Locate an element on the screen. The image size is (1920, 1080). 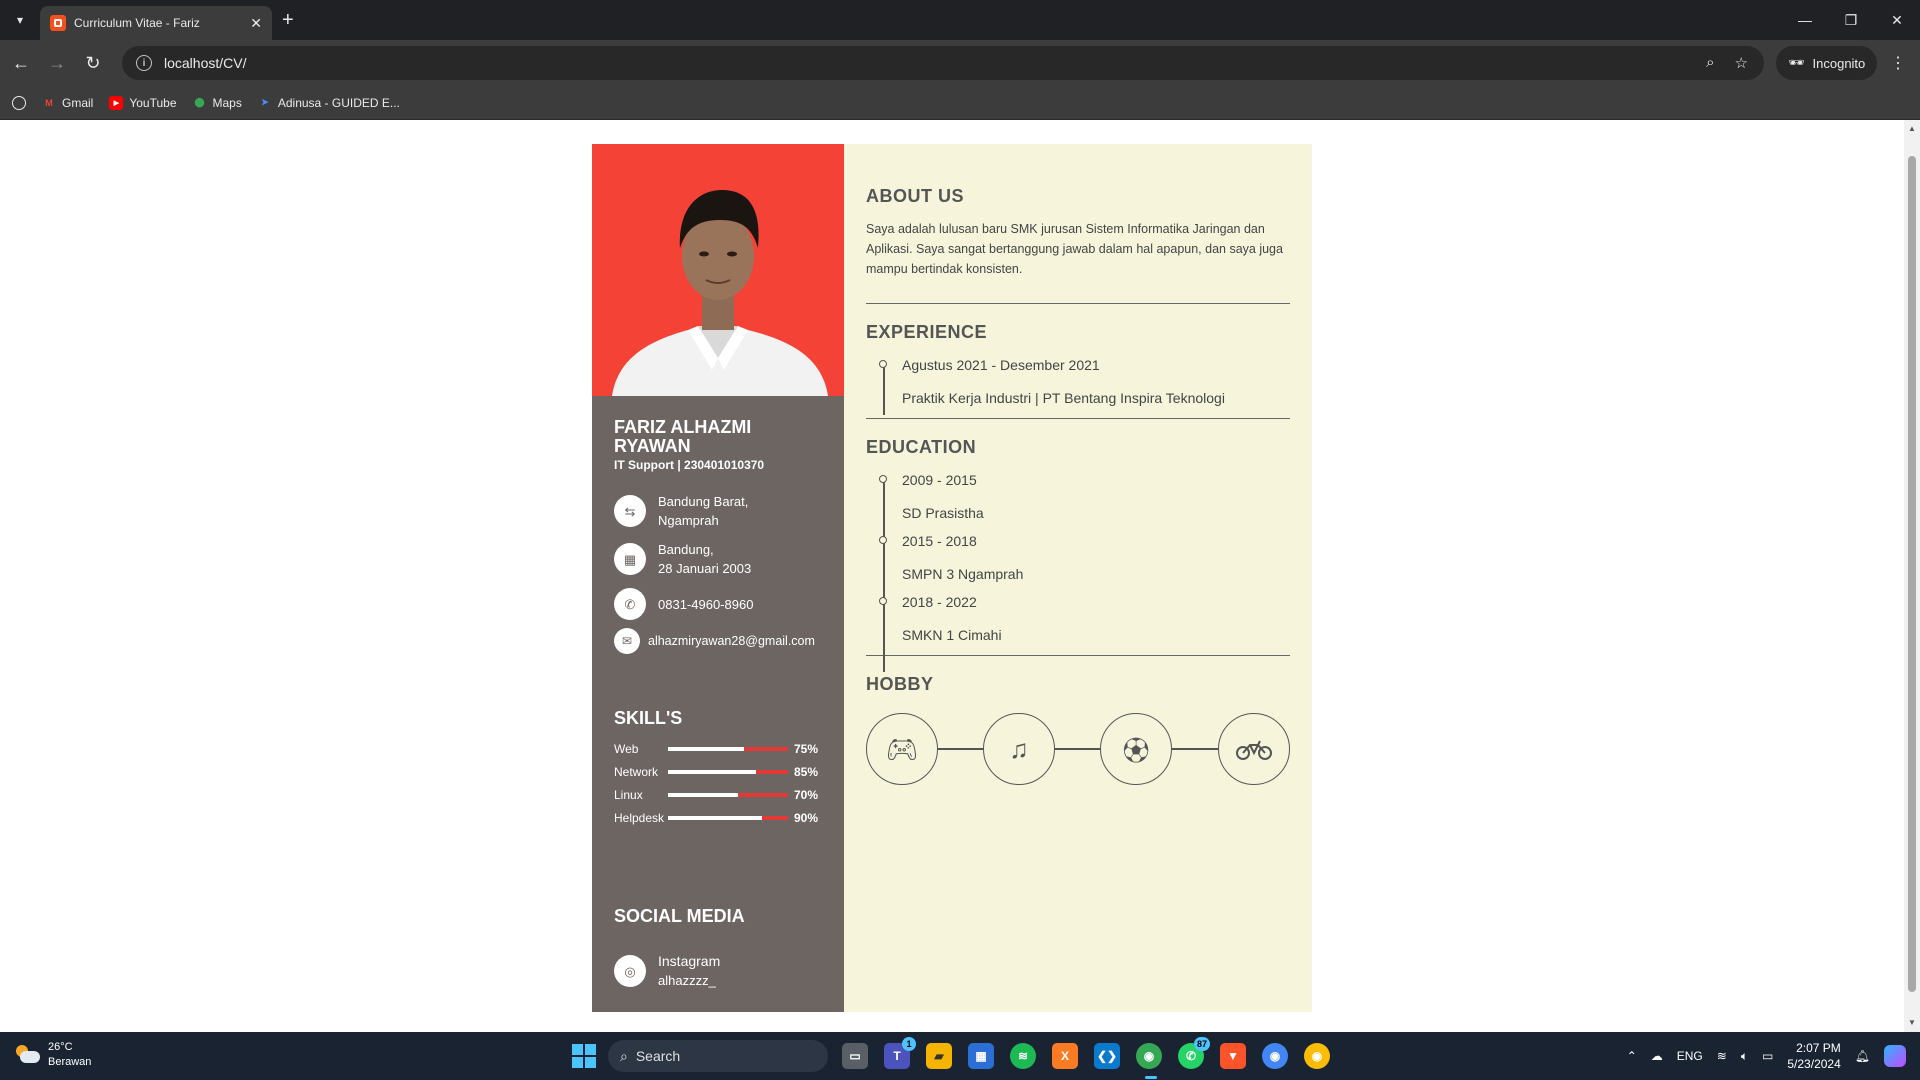
show-hidden-icons-chevron-icon: ⌃ is located at coordinates (1632, 1056).